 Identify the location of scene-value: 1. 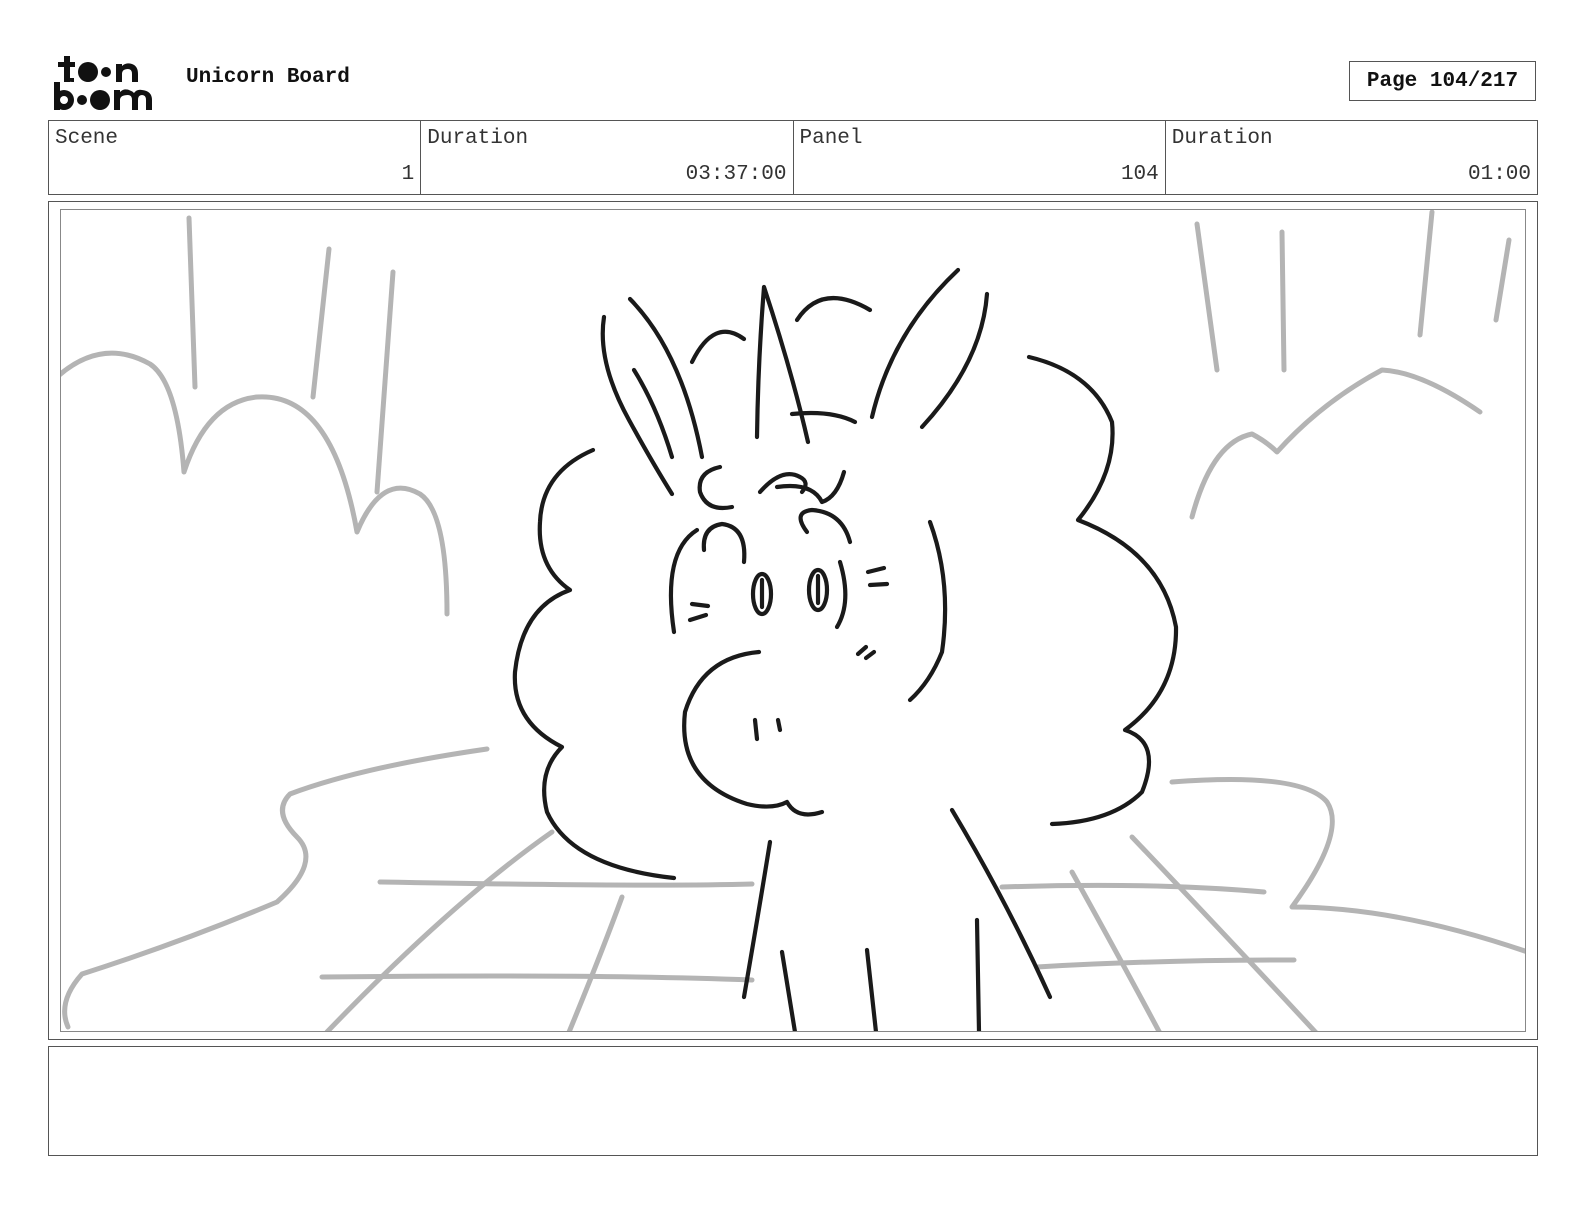
(408, 174).